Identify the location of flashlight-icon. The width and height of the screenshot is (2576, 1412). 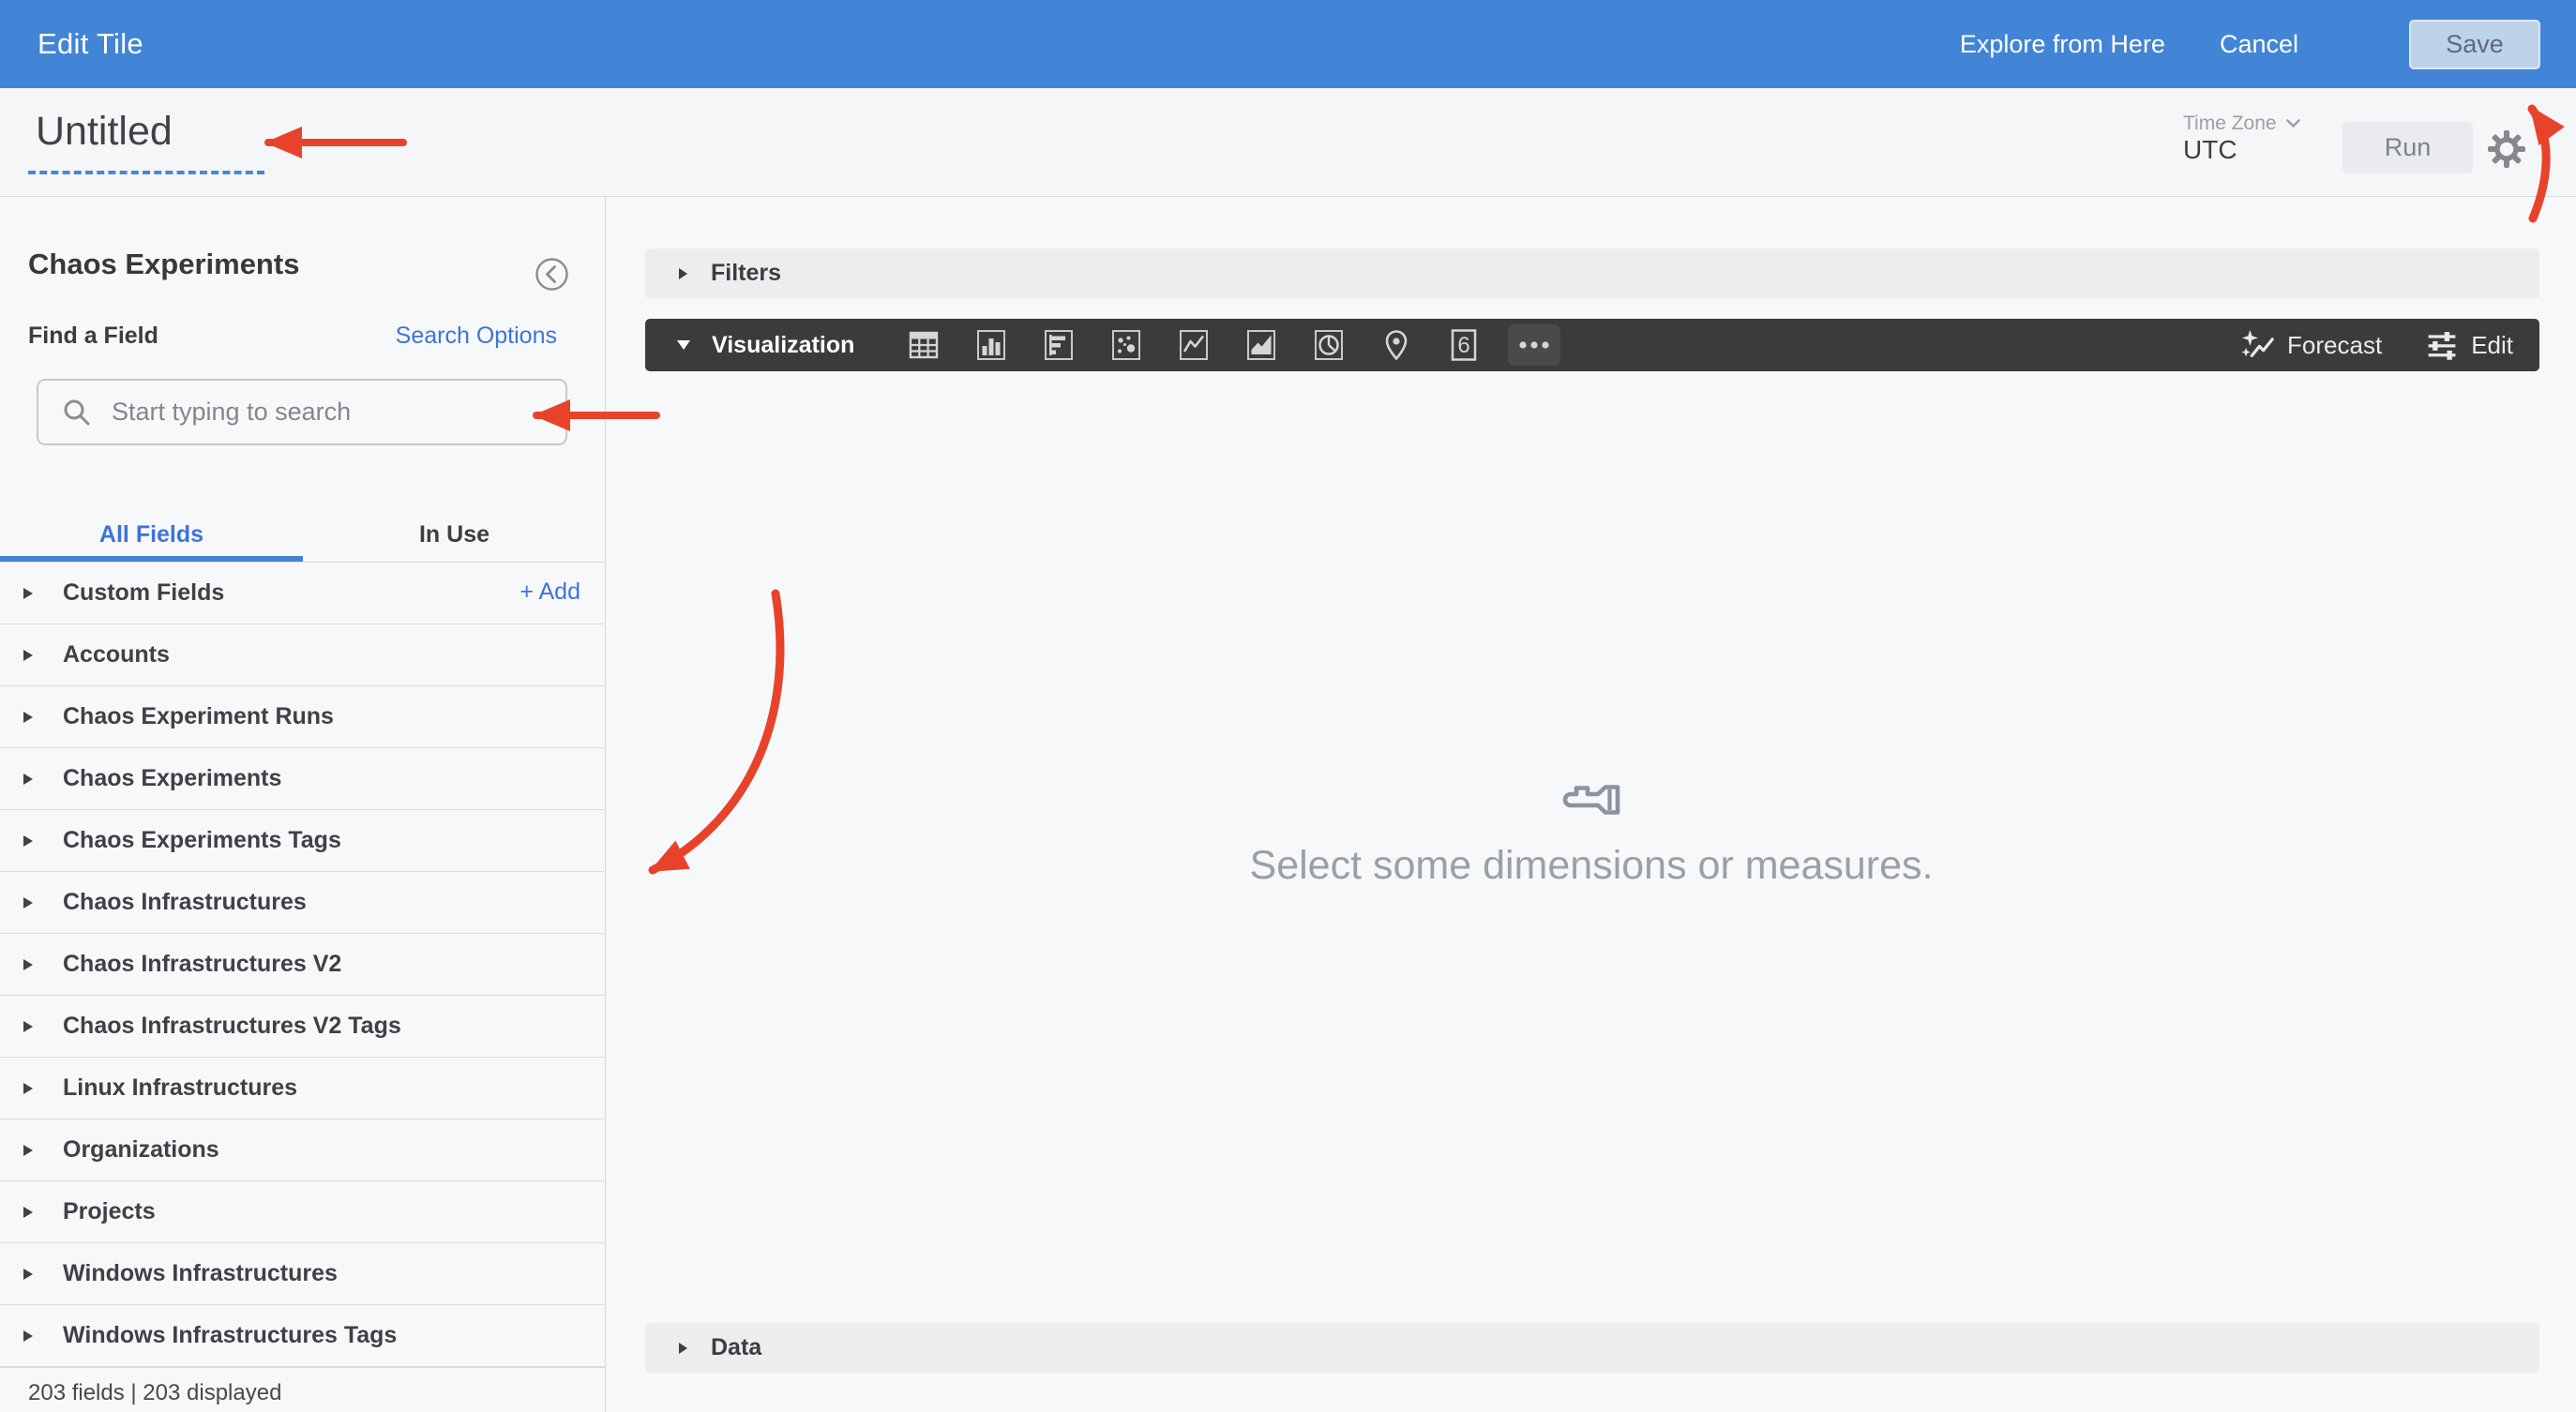
(1591, 802).